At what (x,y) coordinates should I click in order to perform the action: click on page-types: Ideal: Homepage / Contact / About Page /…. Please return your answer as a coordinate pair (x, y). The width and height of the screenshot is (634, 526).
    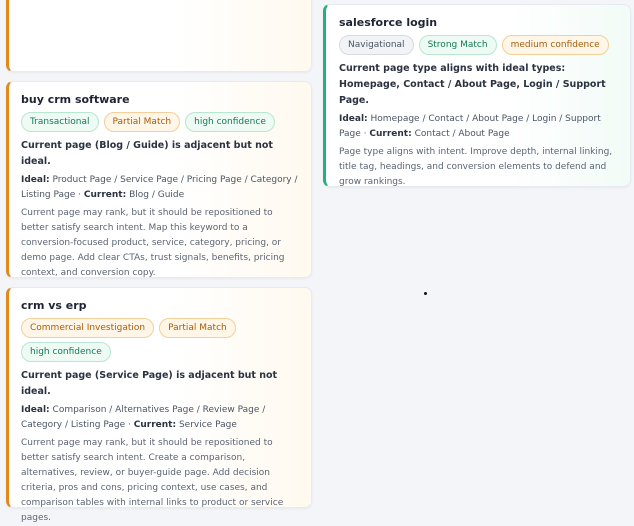
    Looking at the image, I should click on (478, 127).